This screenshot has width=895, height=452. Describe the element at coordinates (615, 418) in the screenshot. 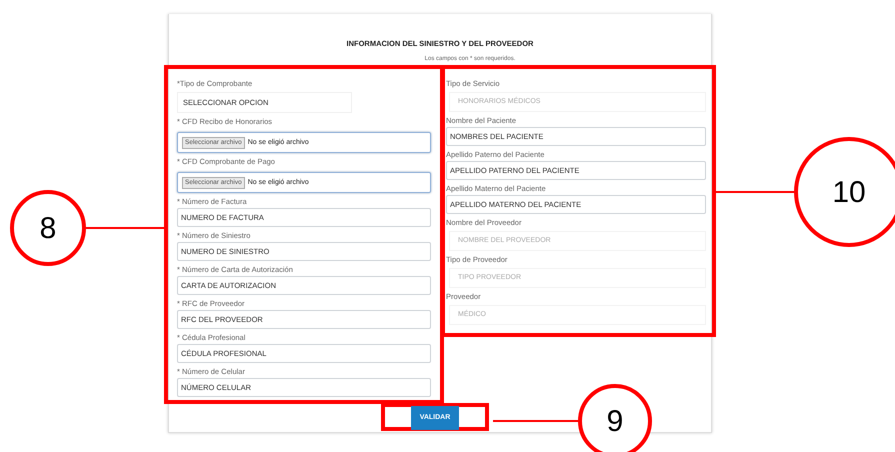

I see `callout-number: 9` at that location.